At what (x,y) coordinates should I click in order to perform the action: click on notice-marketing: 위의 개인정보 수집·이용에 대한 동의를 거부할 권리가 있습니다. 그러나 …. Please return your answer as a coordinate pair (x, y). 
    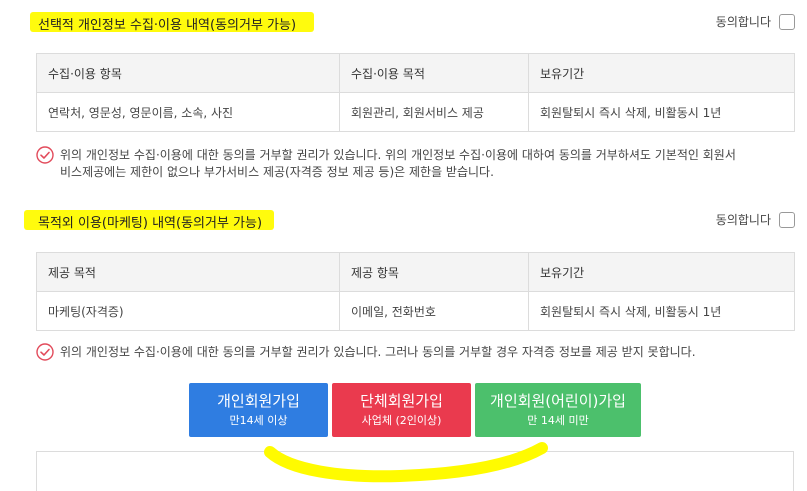
    Looking at the image, I should click on (416, 352).